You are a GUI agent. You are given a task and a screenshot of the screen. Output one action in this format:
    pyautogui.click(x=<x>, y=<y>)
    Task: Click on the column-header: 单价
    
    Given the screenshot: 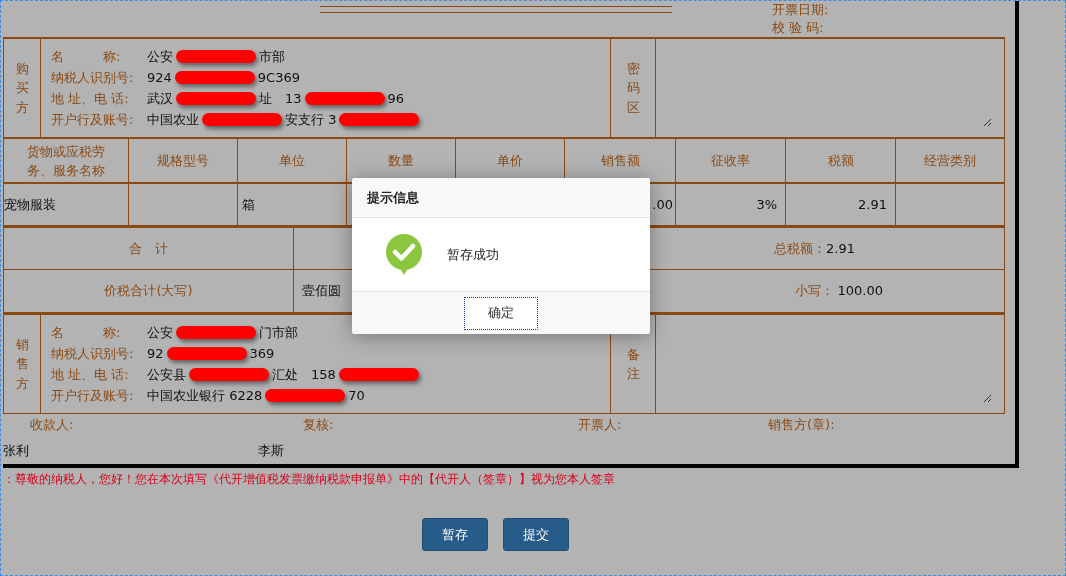 What is the action you would take?
    pyautogui.click(x=510, y=161)
    